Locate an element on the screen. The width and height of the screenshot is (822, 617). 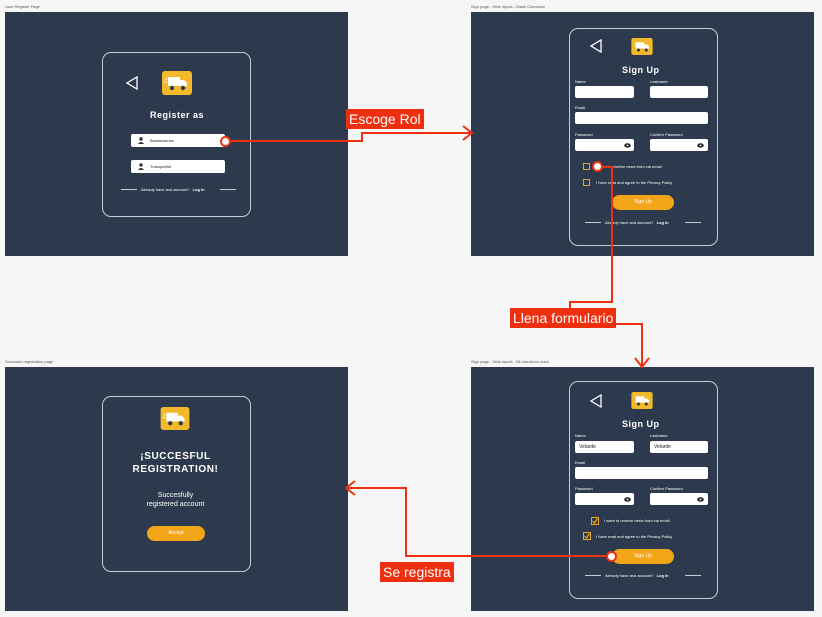
flow-line-se-registra is located at coordinates (476, 522).